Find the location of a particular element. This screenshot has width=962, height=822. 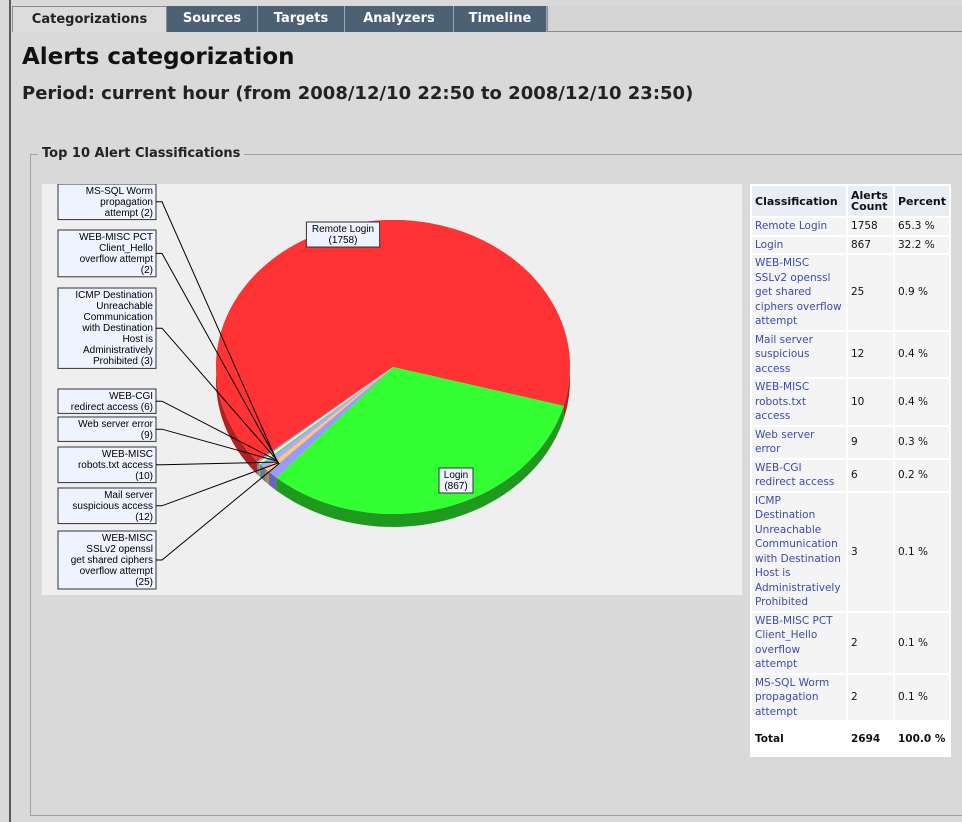

remote-login-label-text: Remote Login is located at coordinates (343, 229).